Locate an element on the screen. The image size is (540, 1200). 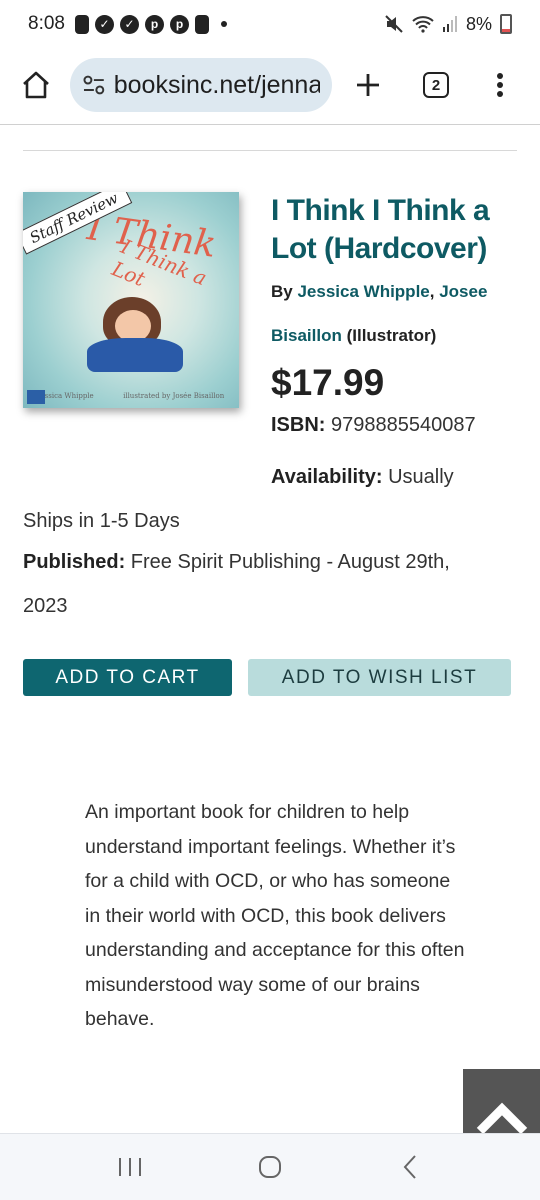
cover-illustration-body is located at coordinates (135, 355).